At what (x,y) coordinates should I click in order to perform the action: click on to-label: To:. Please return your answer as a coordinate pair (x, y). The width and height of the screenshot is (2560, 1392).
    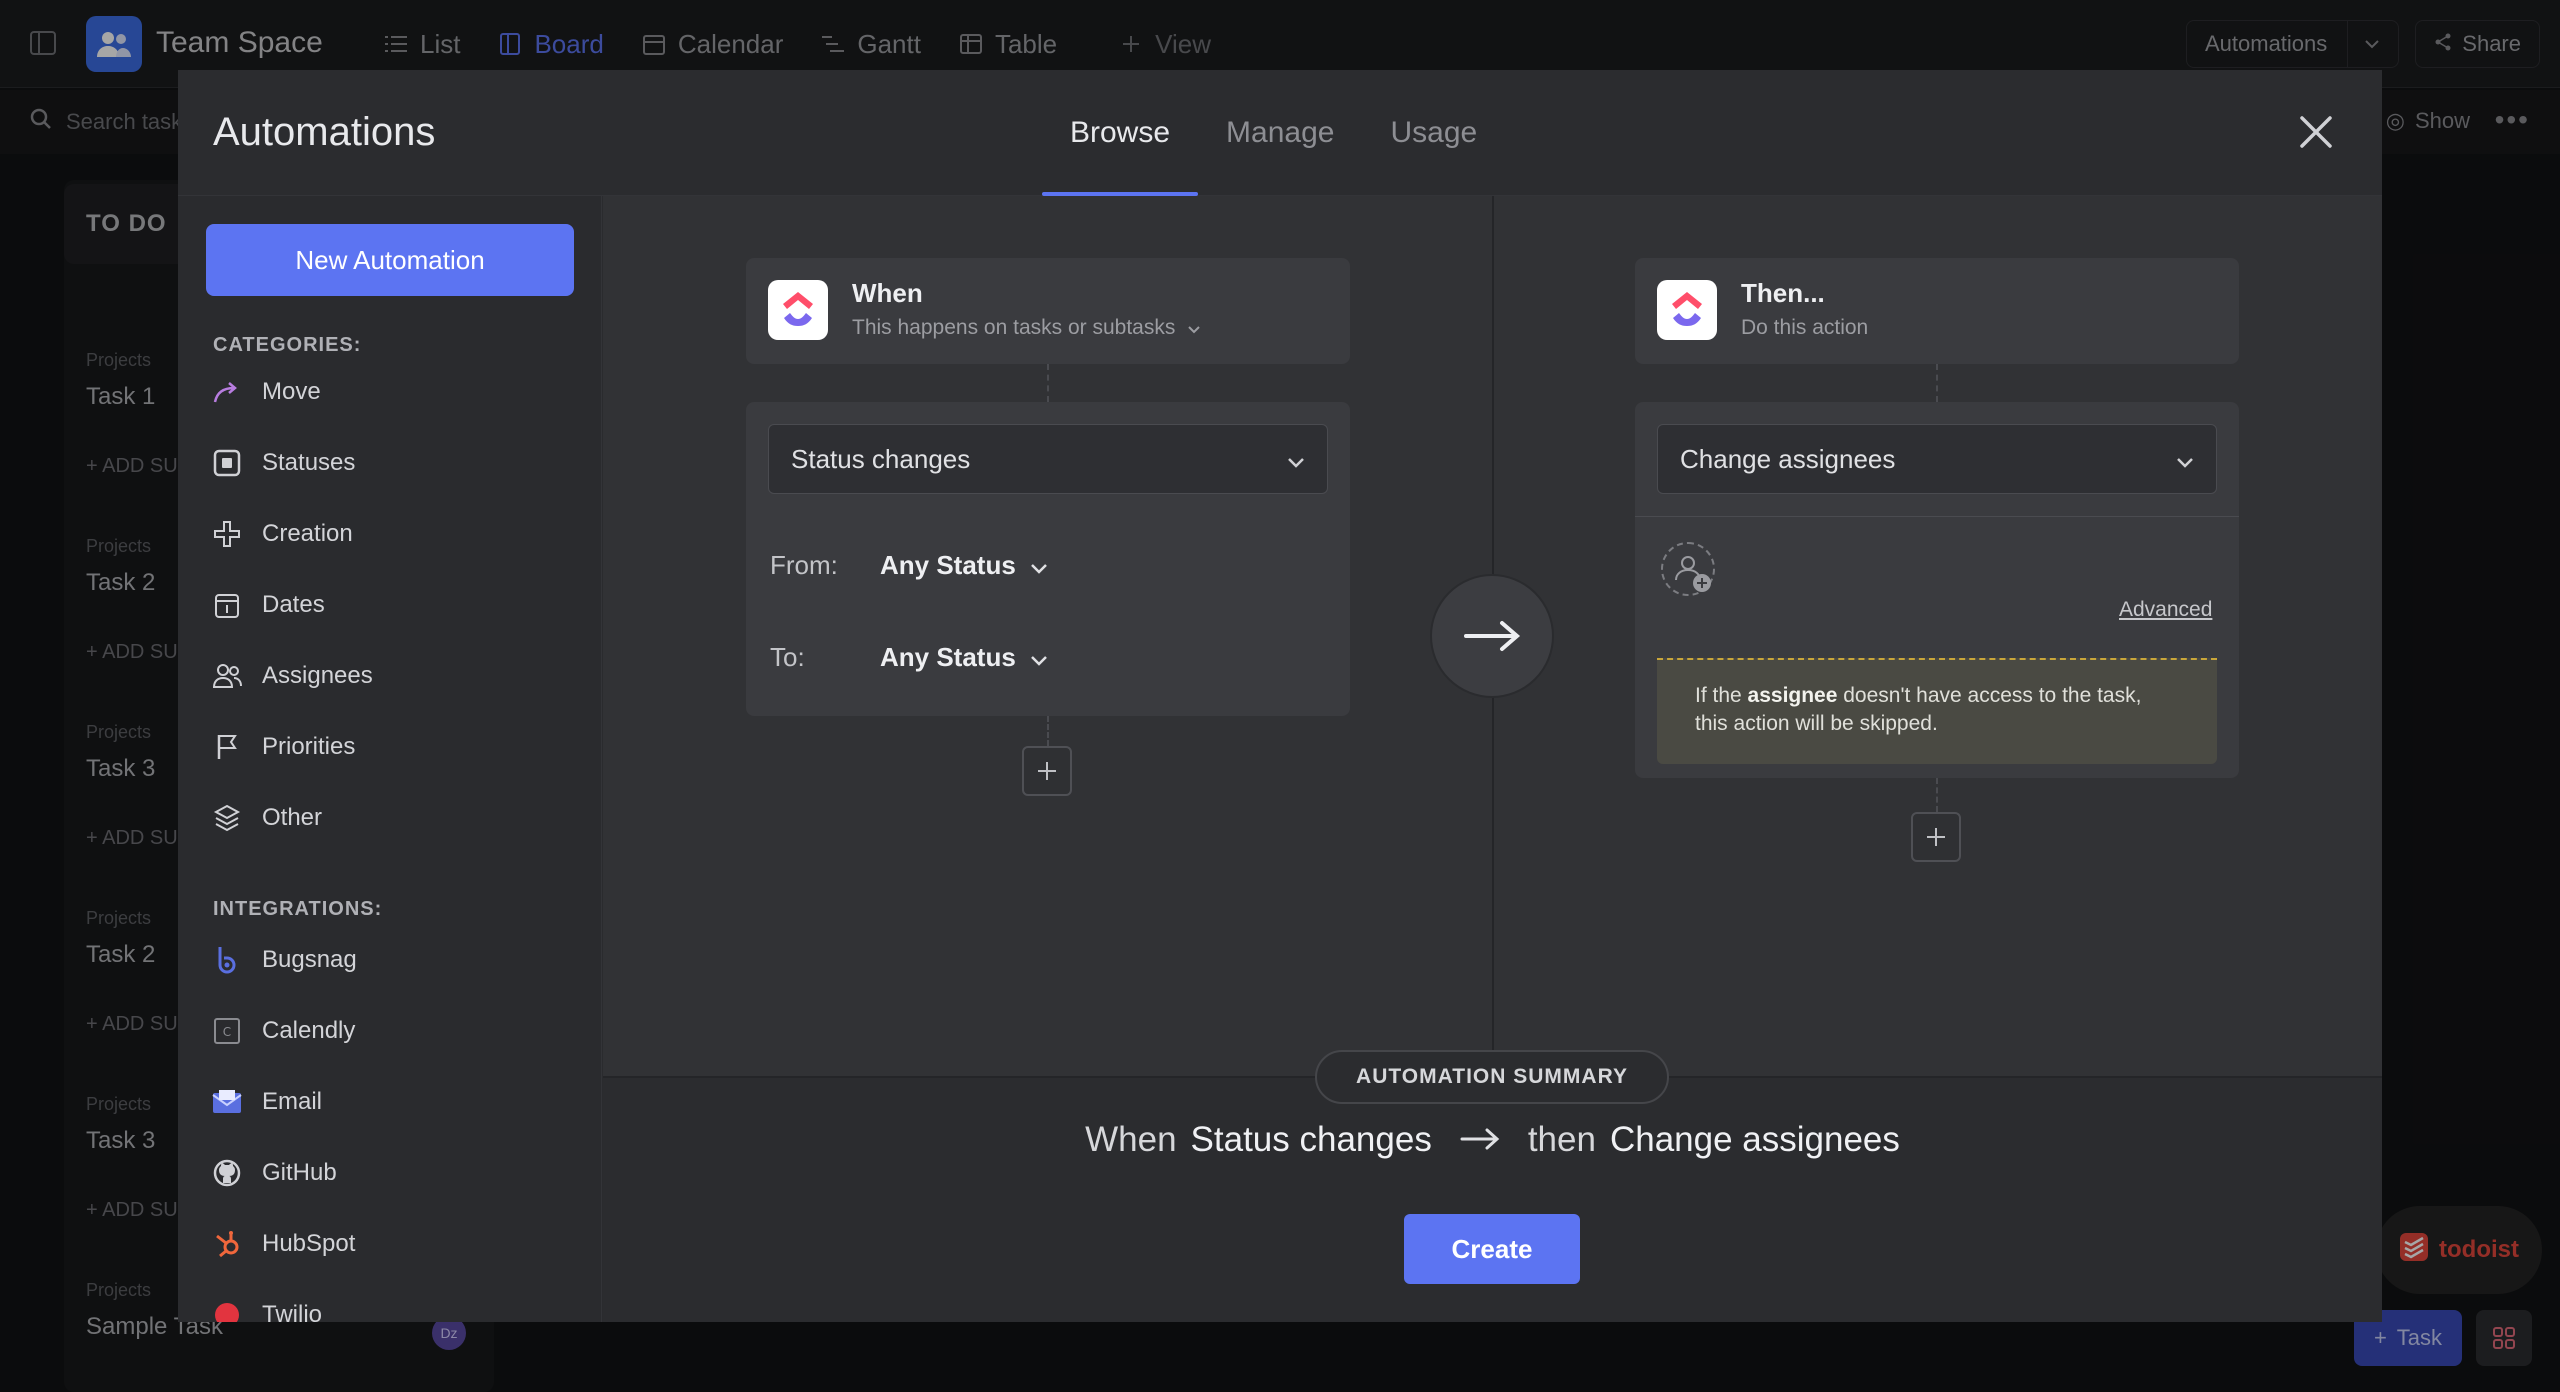
    Looking at the image, I should click on (787, 657).